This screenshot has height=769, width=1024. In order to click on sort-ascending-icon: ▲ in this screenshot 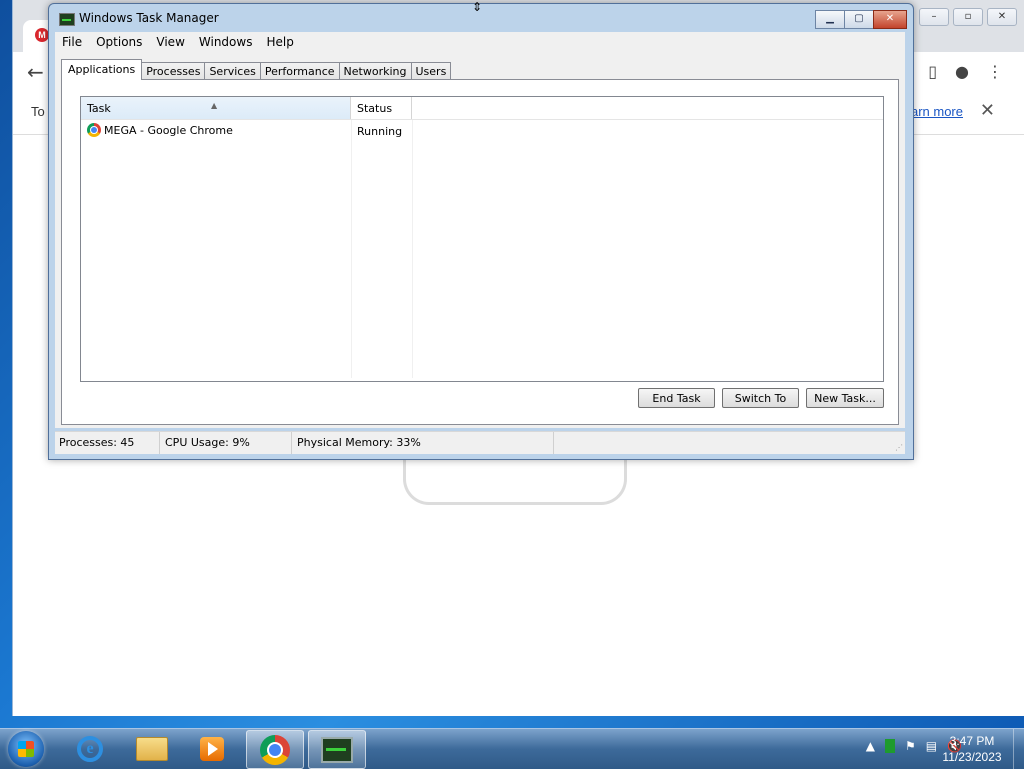, I will do `click(214, 105)`.